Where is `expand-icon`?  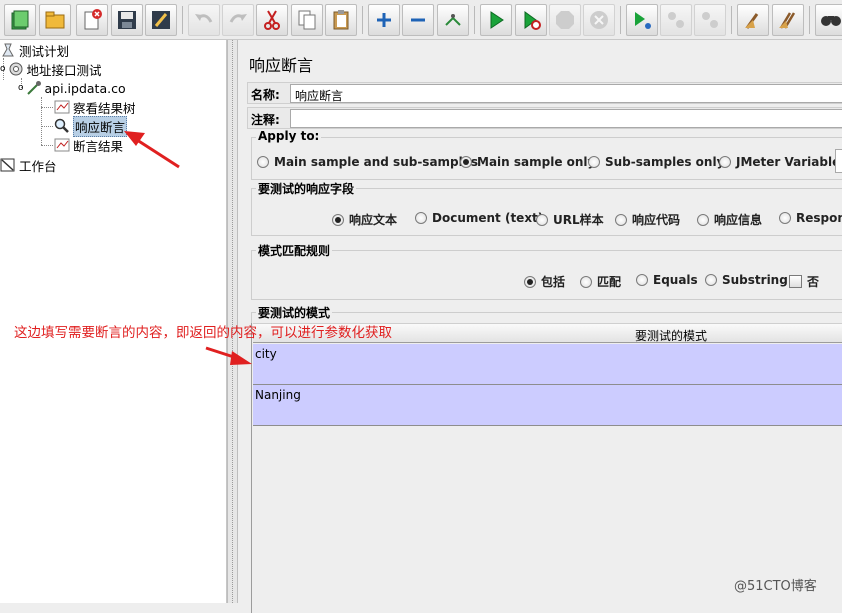
expand-icon is located at coordinates (384, 20).